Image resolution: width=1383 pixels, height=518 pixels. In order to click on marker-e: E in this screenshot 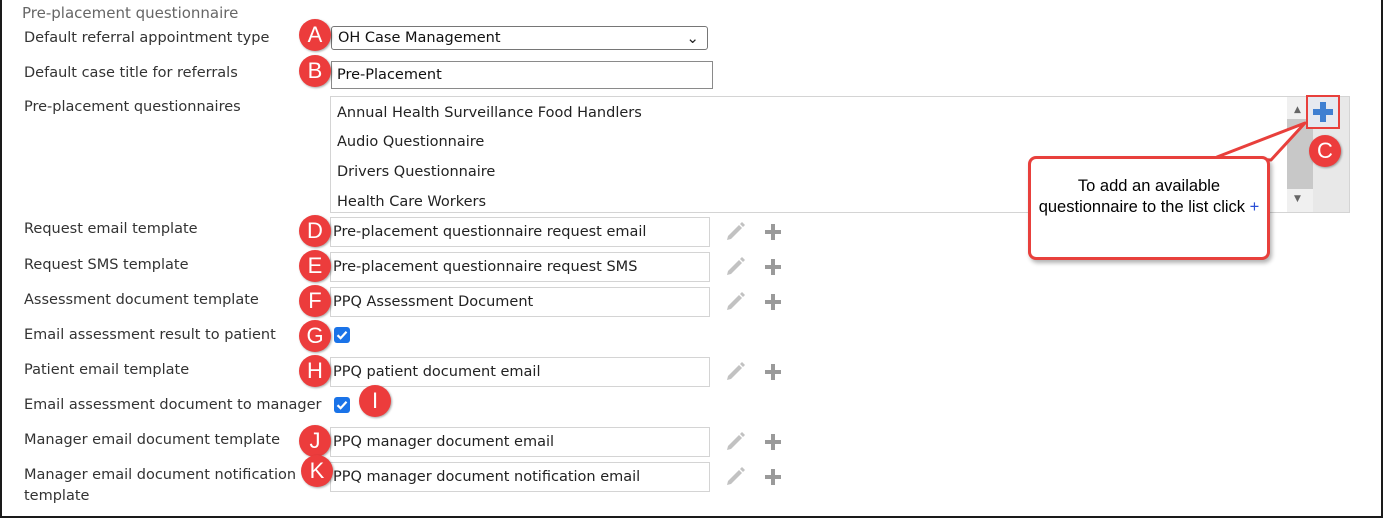, I will do `click(315, 266)`.